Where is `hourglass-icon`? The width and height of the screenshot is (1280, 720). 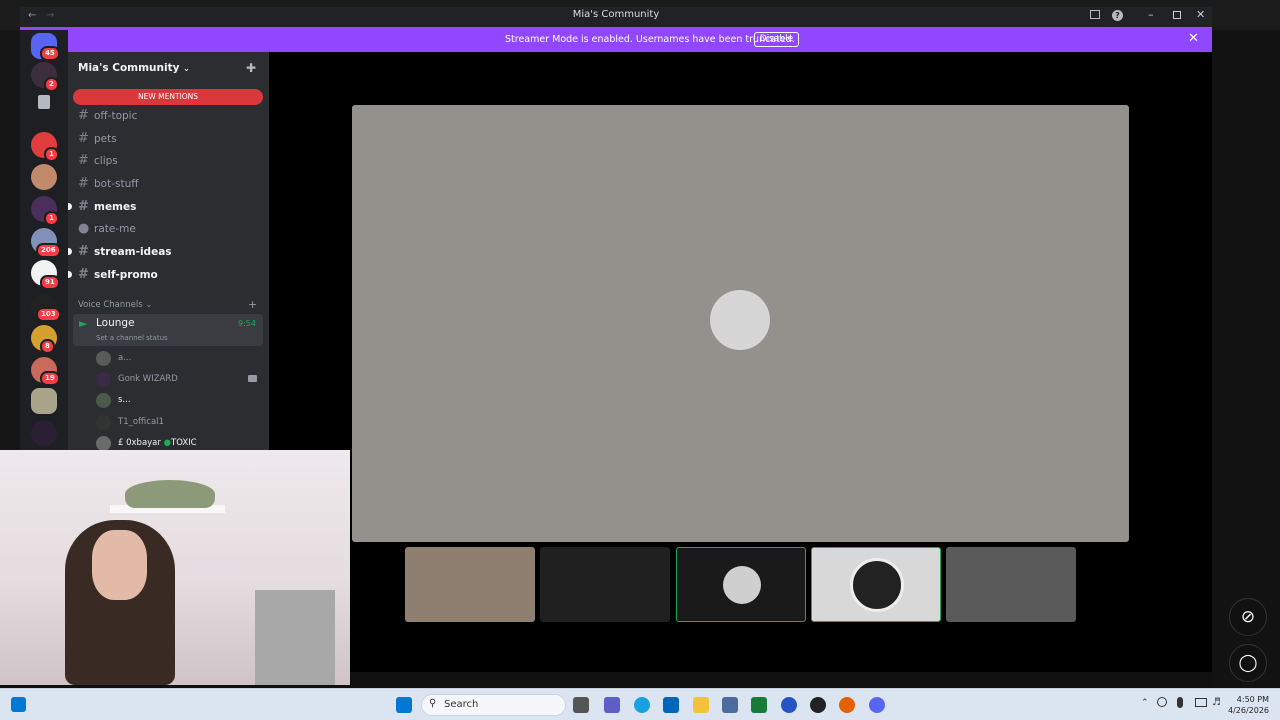
hourglass-icon is located at coordinates (44, 102).